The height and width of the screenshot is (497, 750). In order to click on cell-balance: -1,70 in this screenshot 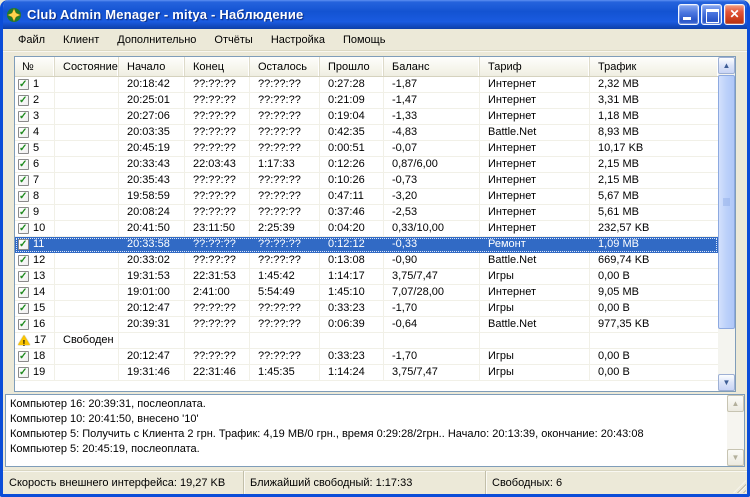, I will do `click(432, 309)`.